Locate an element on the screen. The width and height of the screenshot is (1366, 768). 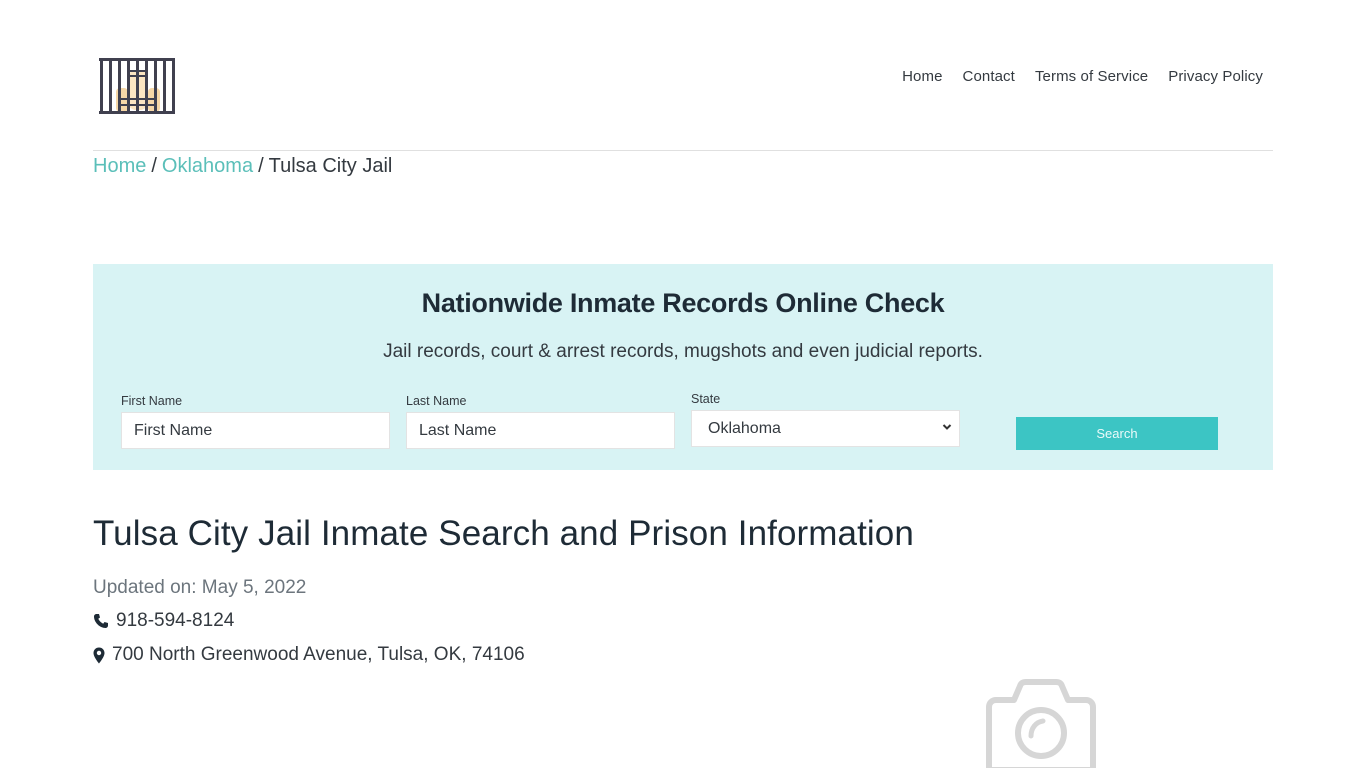
last-name-field-group: Last Name is located at coordinates (540, 421).